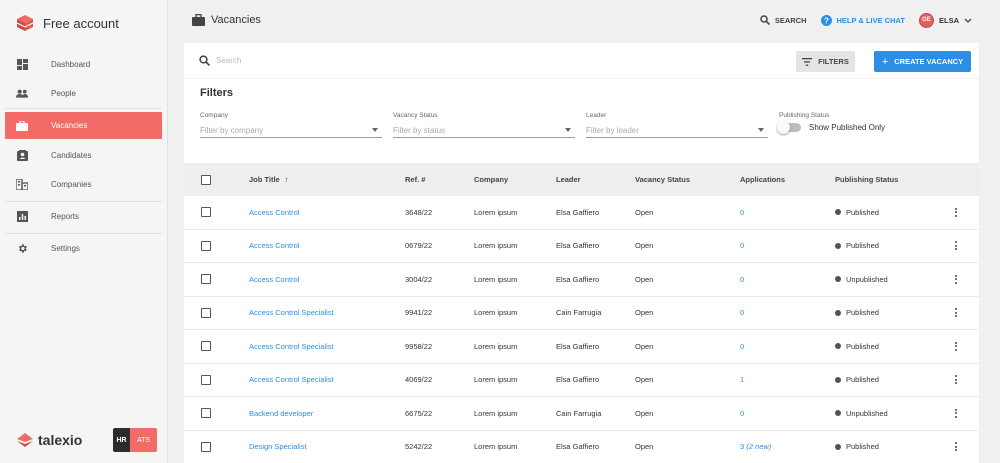 Image resolution: width=1000 pixels, height=463 pixels. What do you see at coordinates (217, 93) in the screenshot?
I see `filters-title: Filters` at bounding box center [217, 93].